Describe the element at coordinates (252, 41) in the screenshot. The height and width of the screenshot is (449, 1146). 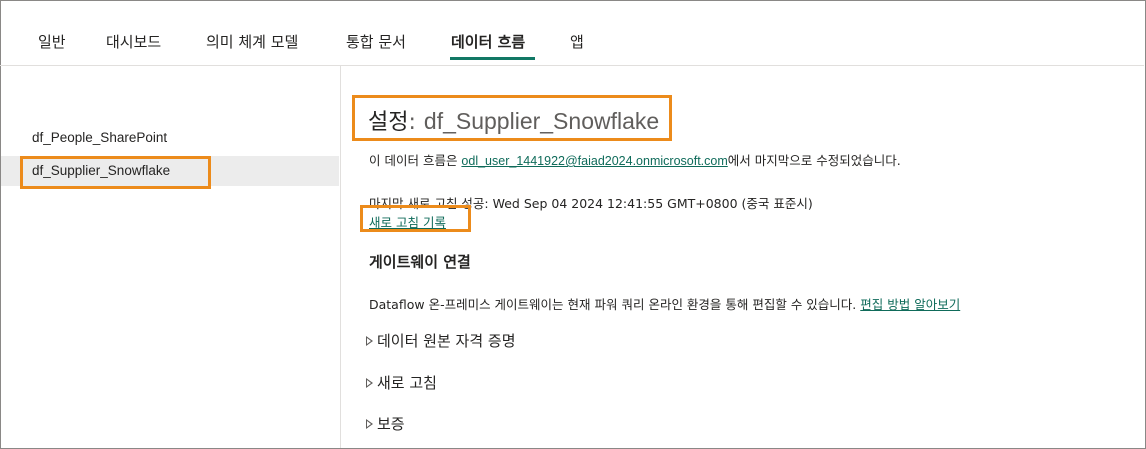
I see `tab-semantic-models: 의미 체계 모델` at that location.